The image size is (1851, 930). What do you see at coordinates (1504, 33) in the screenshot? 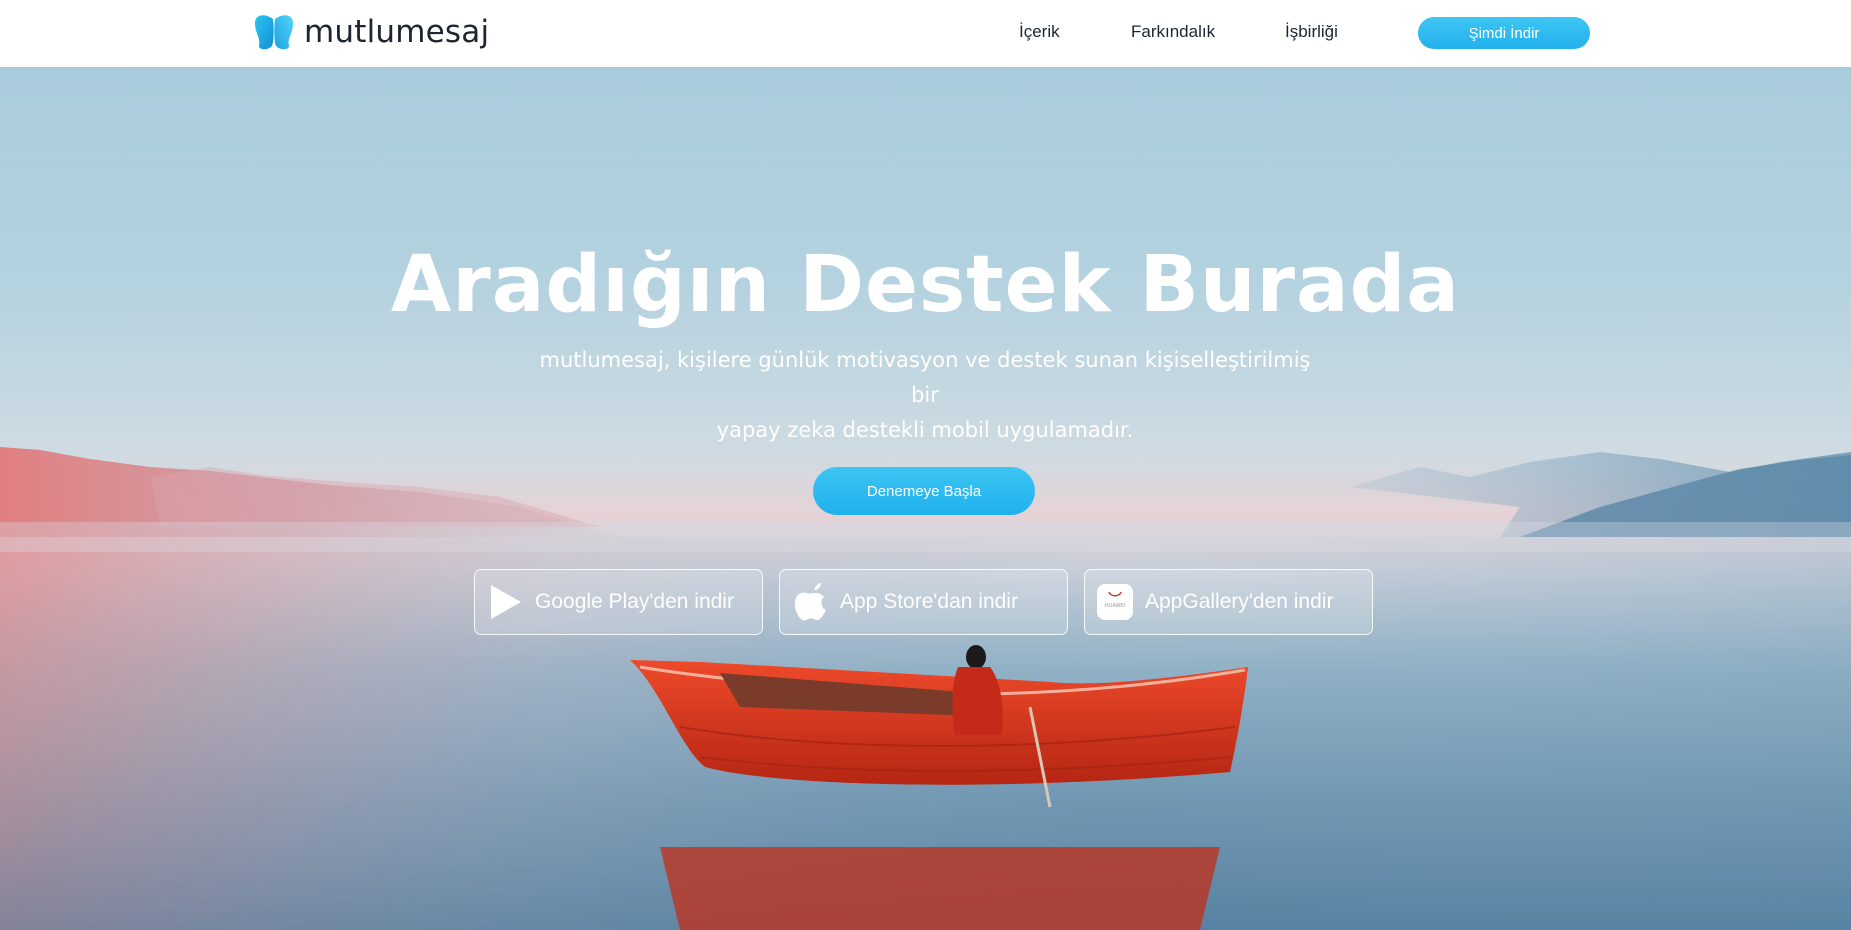
I see `download-now-button: Şimdi İndir` at bounding box center [1504, 33].